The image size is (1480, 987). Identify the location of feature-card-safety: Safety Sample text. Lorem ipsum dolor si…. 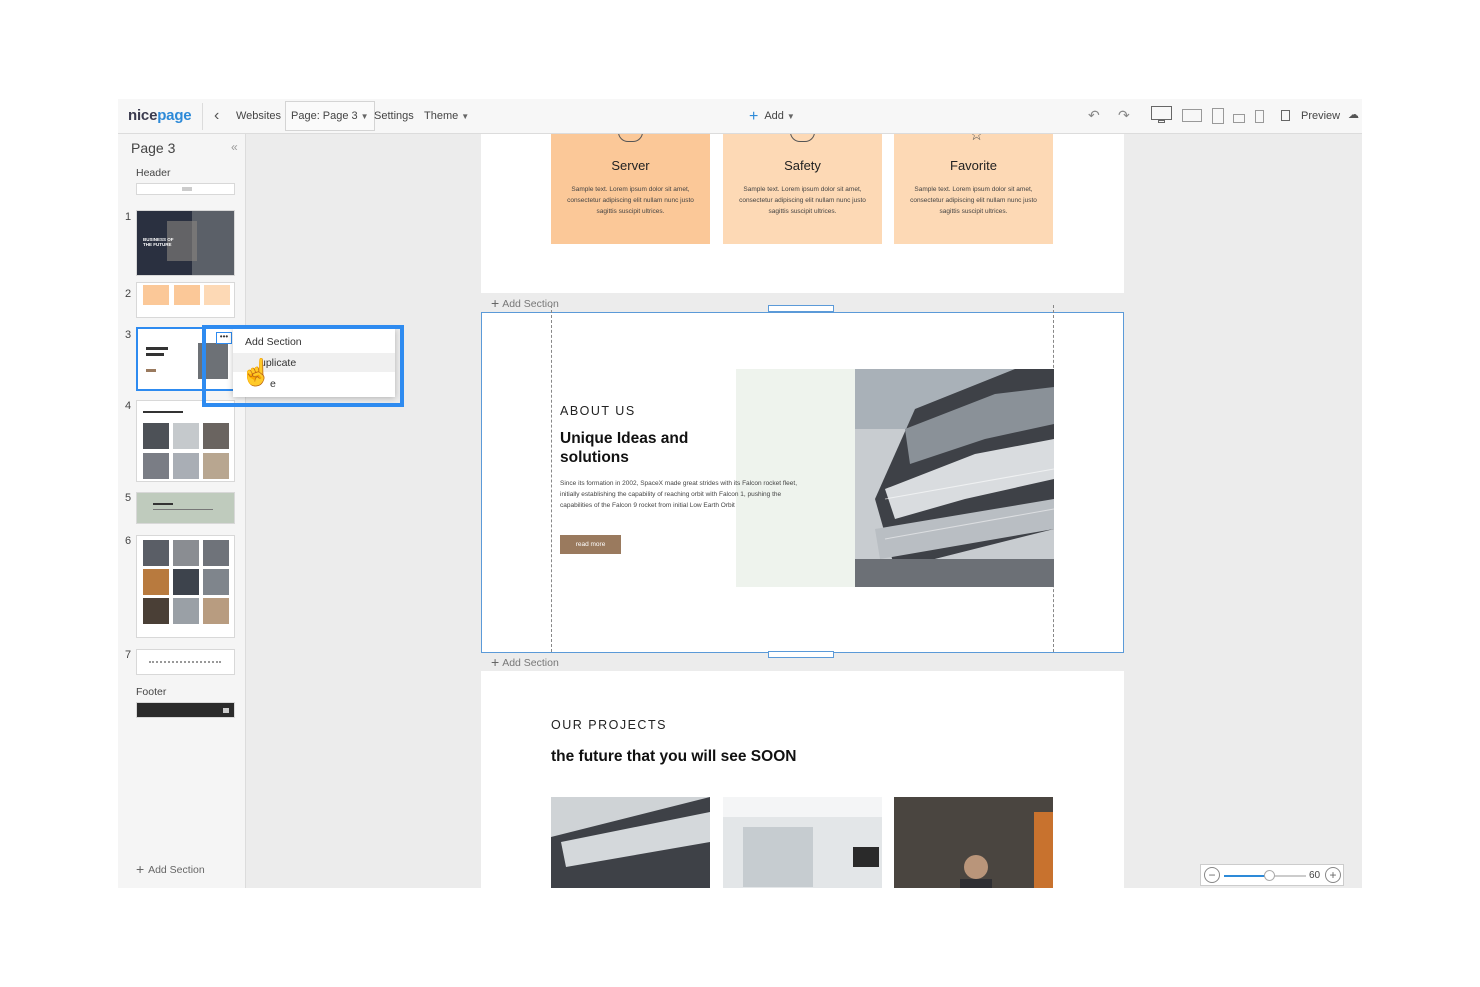
(802, 189).